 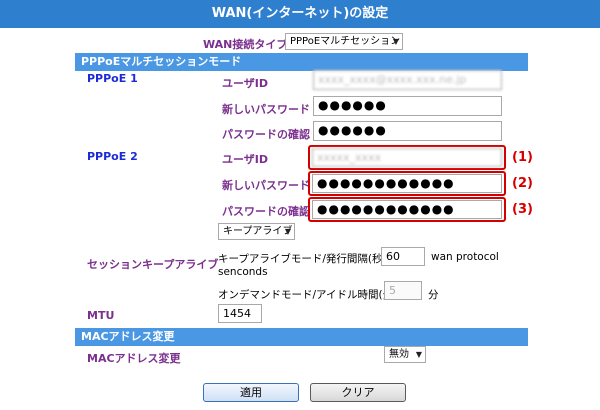 I want to click on clear-button: クリア, so click(x=358, y=392).